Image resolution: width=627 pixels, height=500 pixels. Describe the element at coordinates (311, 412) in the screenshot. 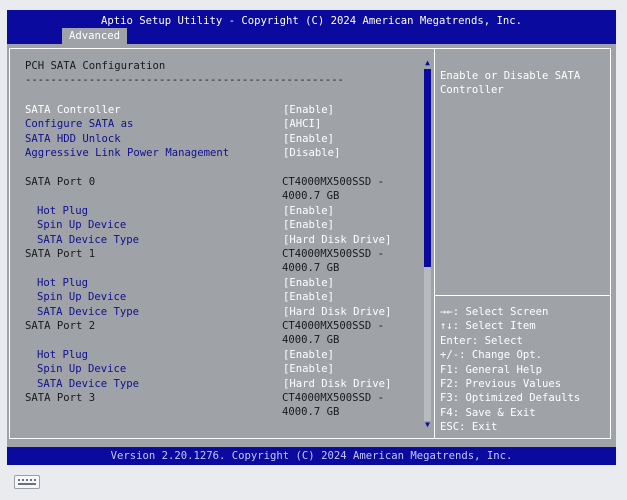

I see `port-device-3-line2: 4000.7 GB` at that location.